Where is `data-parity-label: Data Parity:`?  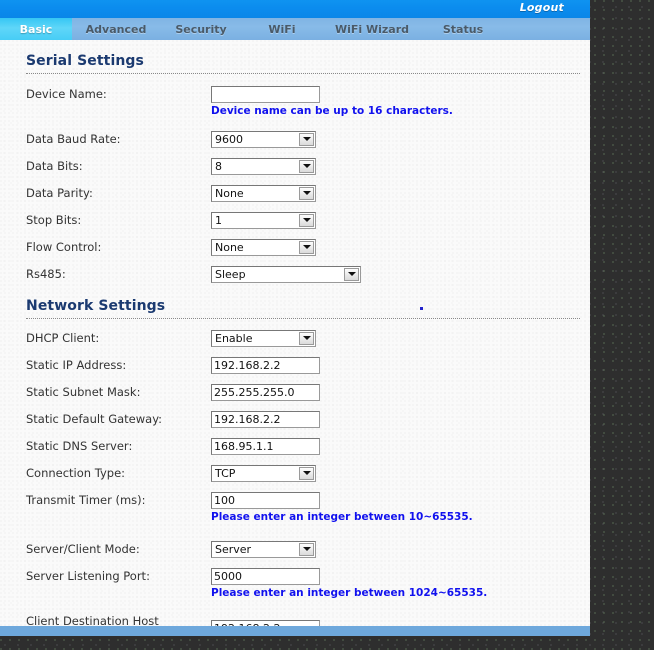 data-parity-label: Data Parity: is located at coordinates (59, 193).